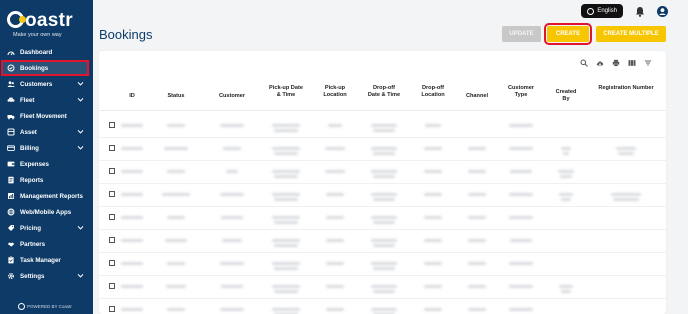 The width and height of the screenshot is (688, 314). Describe the element at coordinates (10, 244) in the screenshot. I see `partners-icon` at that location.